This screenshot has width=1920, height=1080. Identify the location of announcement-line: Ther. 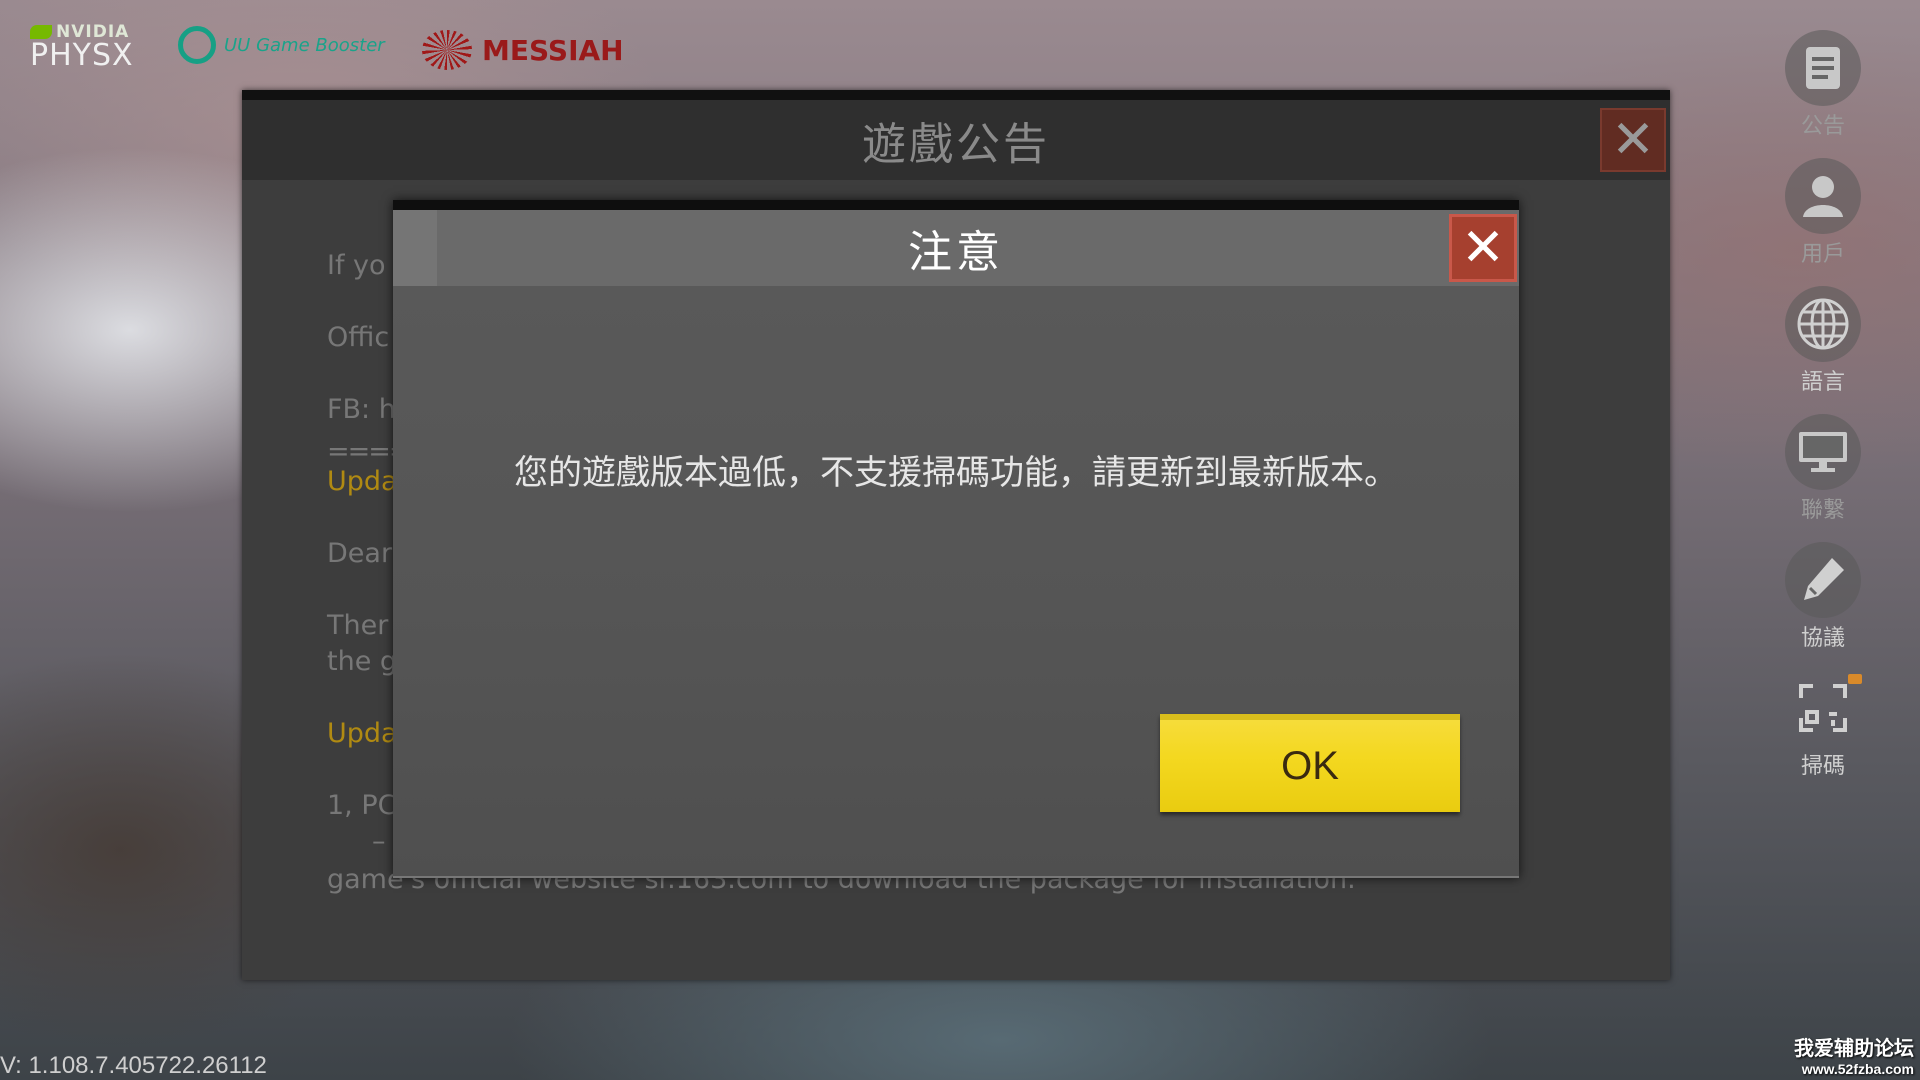
(358, 625).